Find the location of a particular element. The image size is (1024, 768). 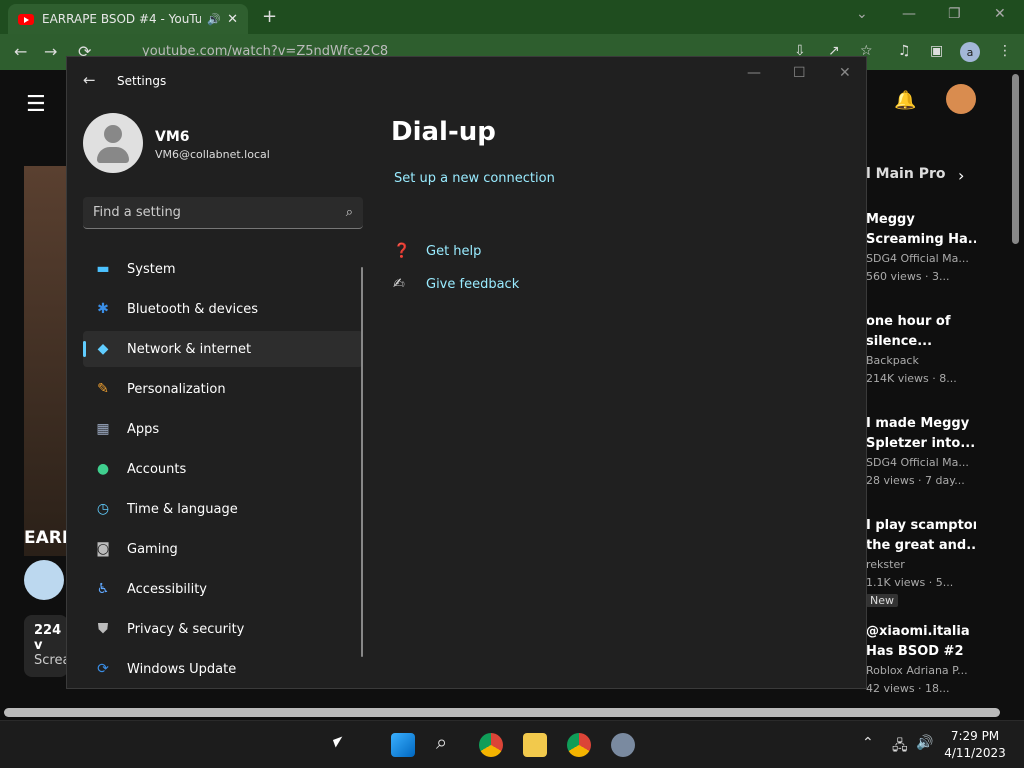

nav-item-label: Privacy & security is located at coordinates (186, 629).